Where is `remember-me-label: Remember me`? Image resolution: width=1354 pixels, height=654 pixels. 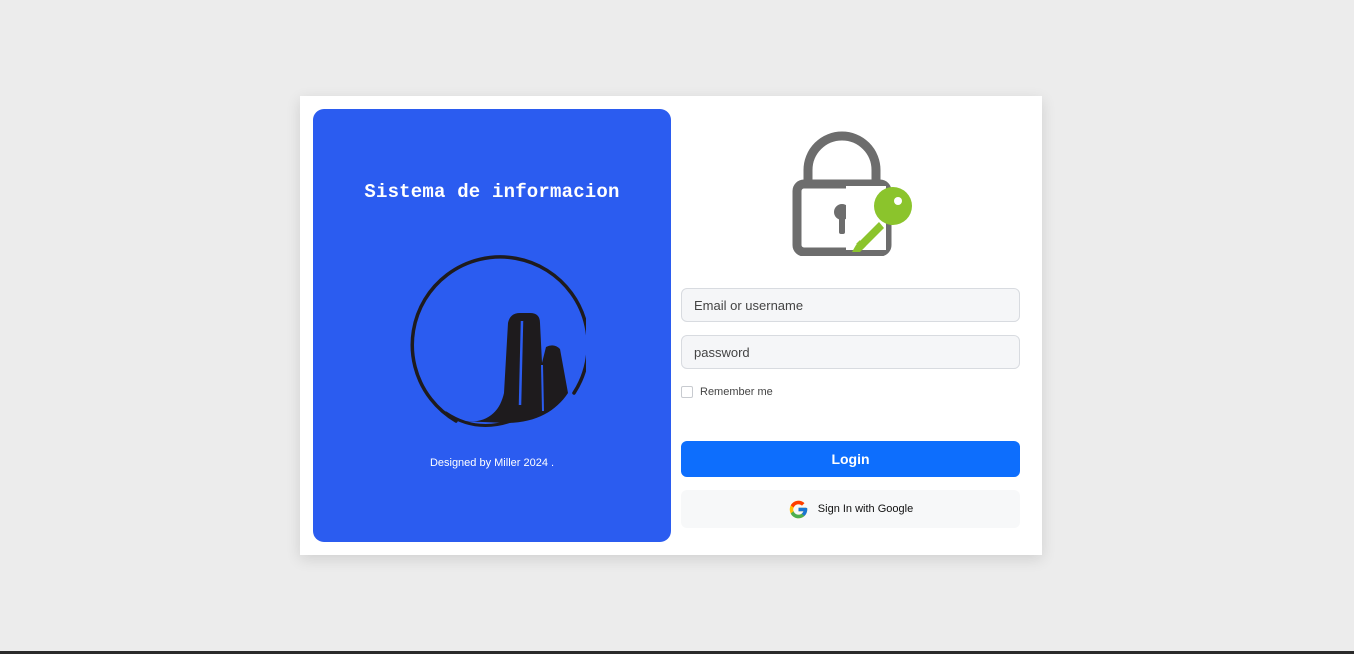 remember-me-label: Remember me is located at coordinates (736, 392).